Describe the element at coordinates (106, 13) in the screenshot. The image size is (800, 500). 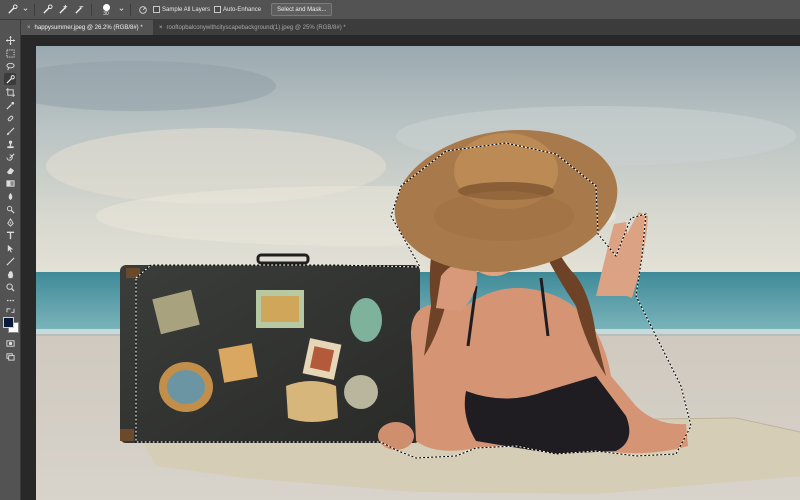
I see `brush-size-value: 30` at that location.